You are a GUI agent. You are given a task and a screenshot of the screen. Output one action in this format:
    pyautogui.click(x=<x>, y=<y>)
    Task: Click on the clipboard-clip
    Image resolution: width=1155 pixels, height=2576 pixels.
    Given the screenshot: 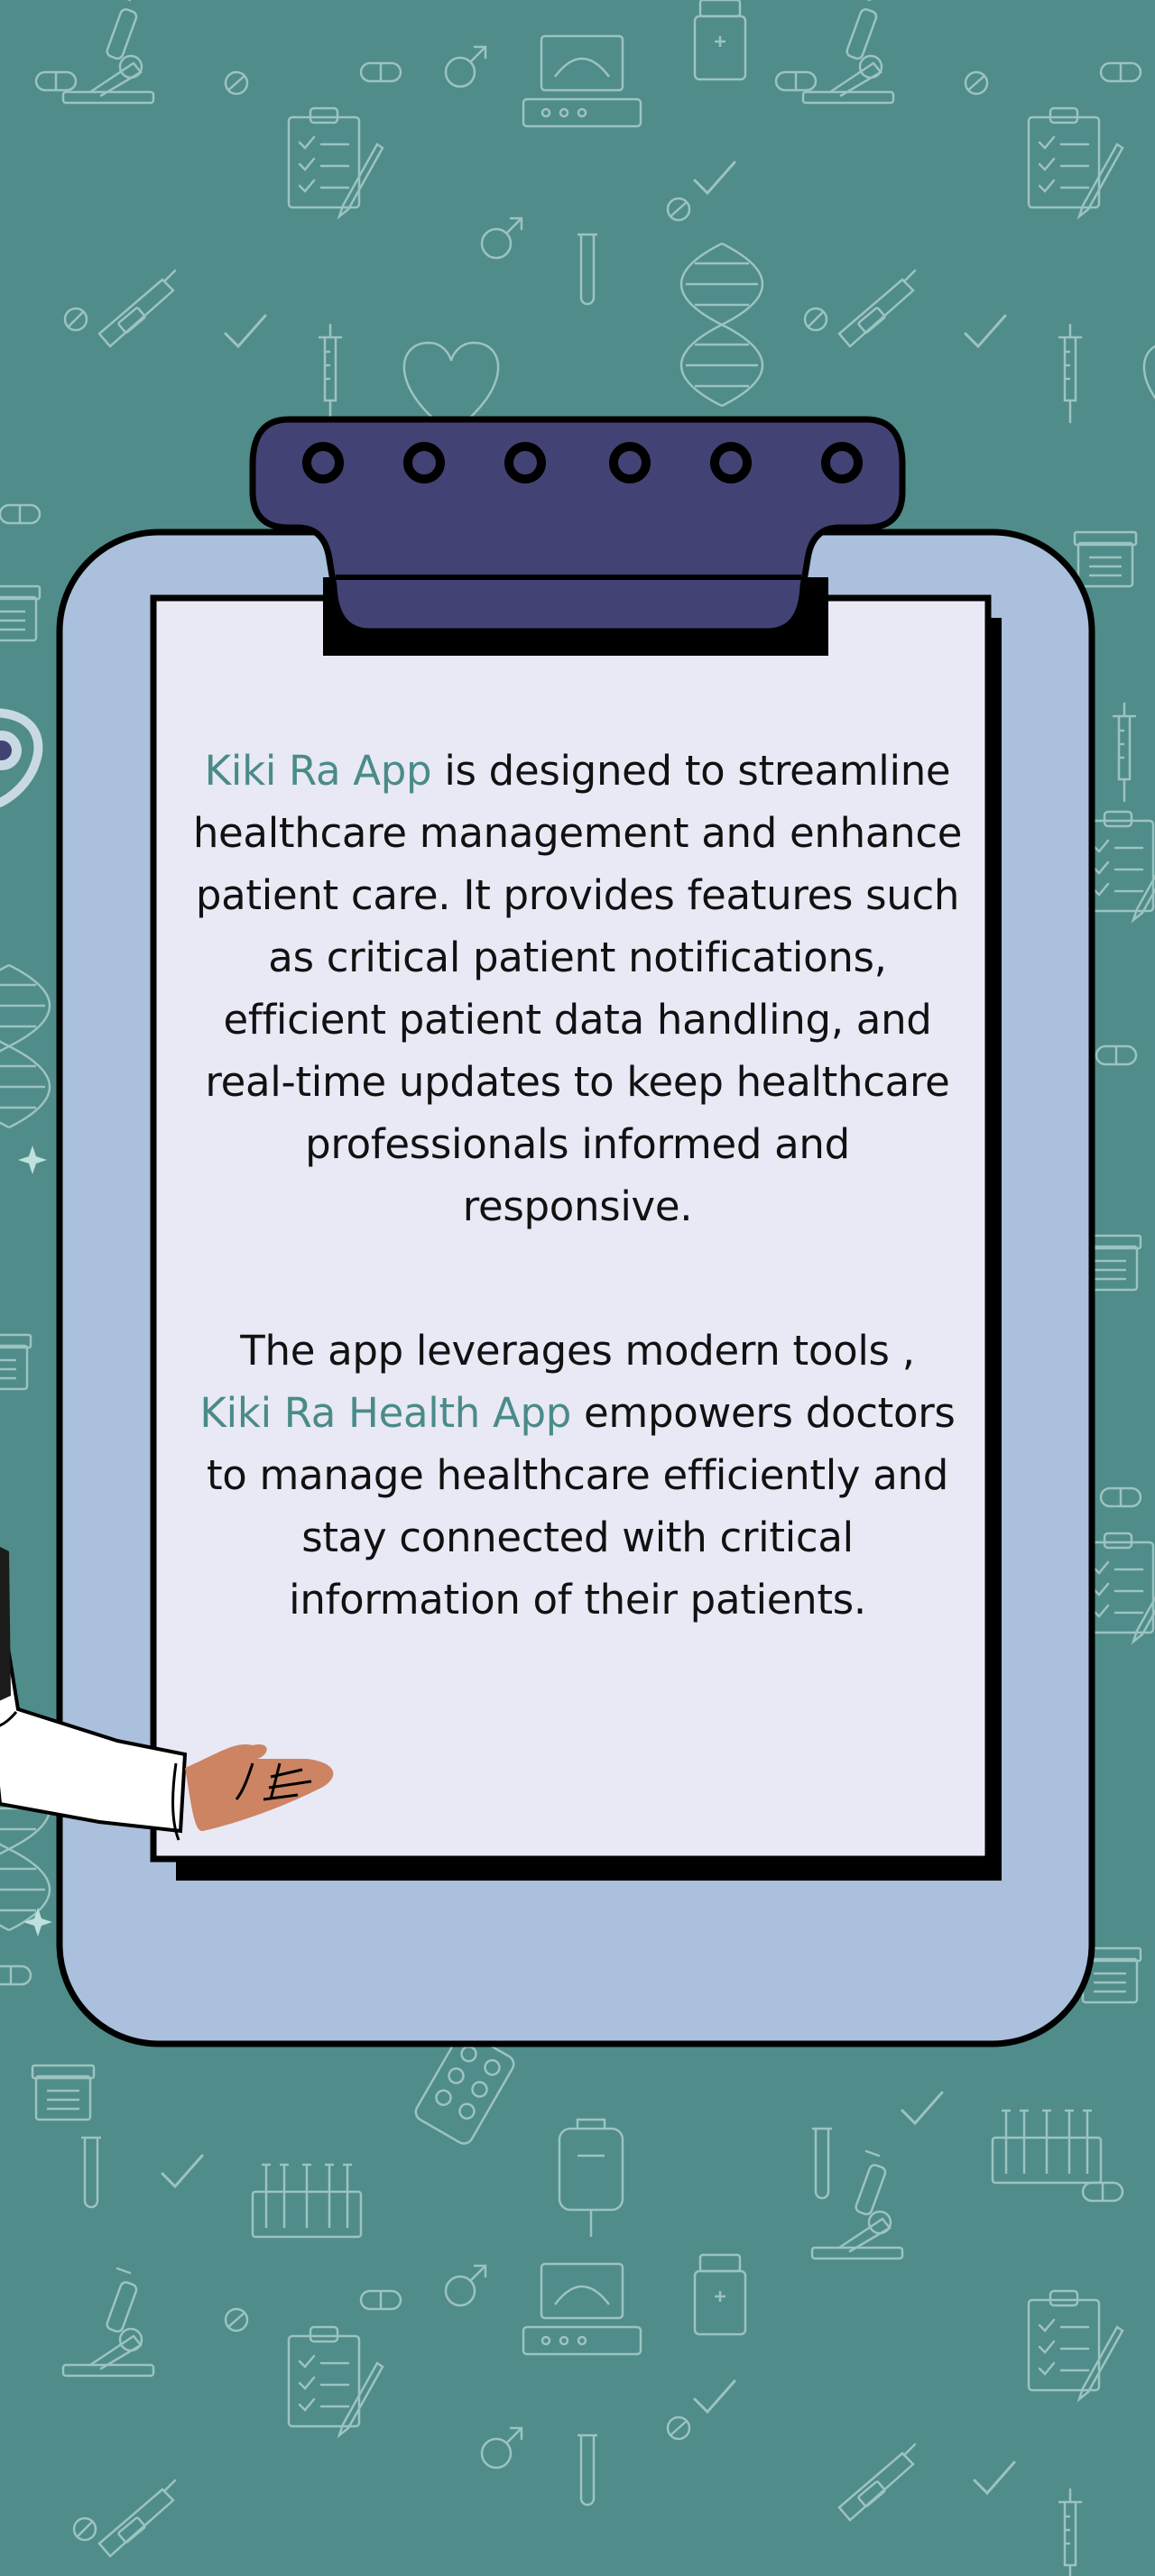 What is the action you would take?
    pyautogui.click(x=577, y=536)
    